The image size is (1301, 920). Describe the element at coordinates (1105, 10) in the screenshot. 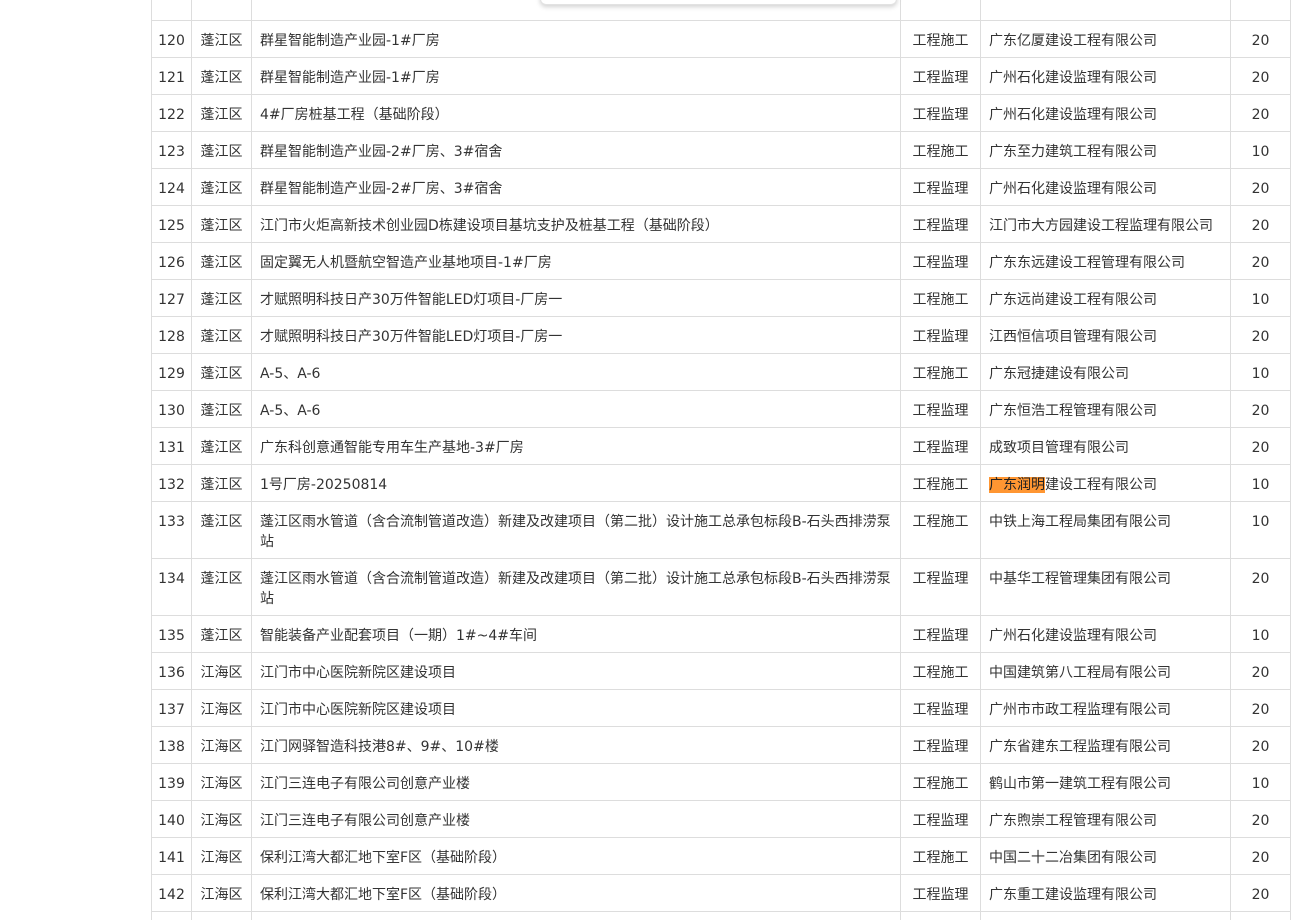

I see `company-cell: 鹤山市工程建设监理有限公司` at that location.